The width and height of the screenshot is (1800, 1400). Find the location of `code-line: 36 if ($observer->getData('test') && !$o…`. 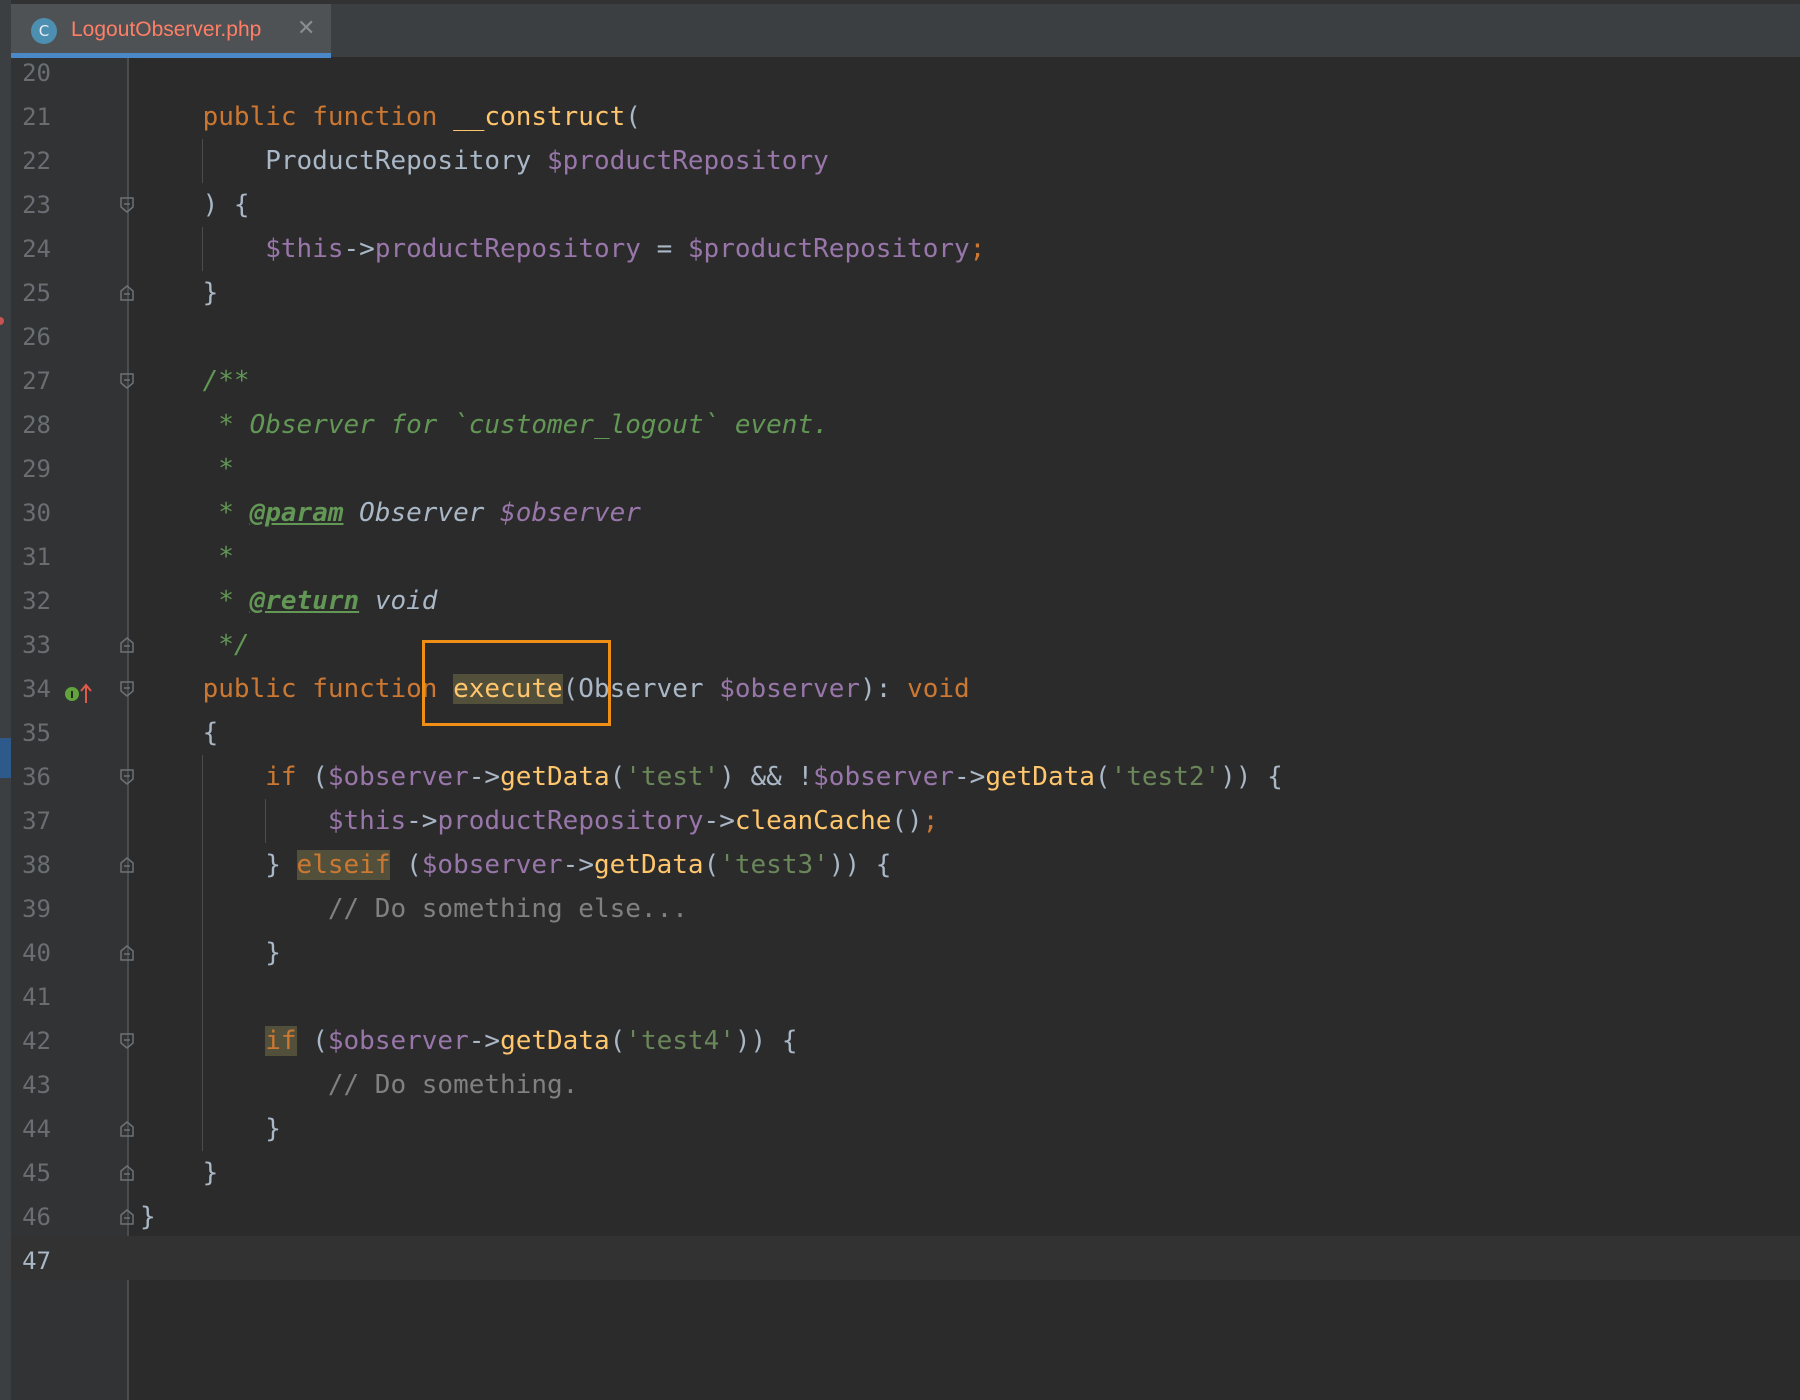

code-line: 36 if ($observer->getData('test') && !$o… is located at coordinates (900, 777).